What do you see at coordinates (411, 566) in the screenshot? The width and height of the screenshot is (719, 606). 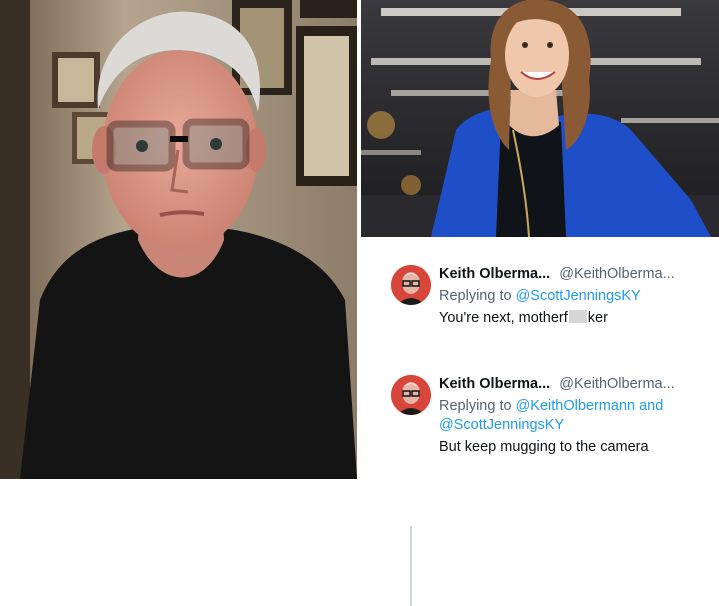 I see `thread-connector-line` at bounding box center [411, 566].